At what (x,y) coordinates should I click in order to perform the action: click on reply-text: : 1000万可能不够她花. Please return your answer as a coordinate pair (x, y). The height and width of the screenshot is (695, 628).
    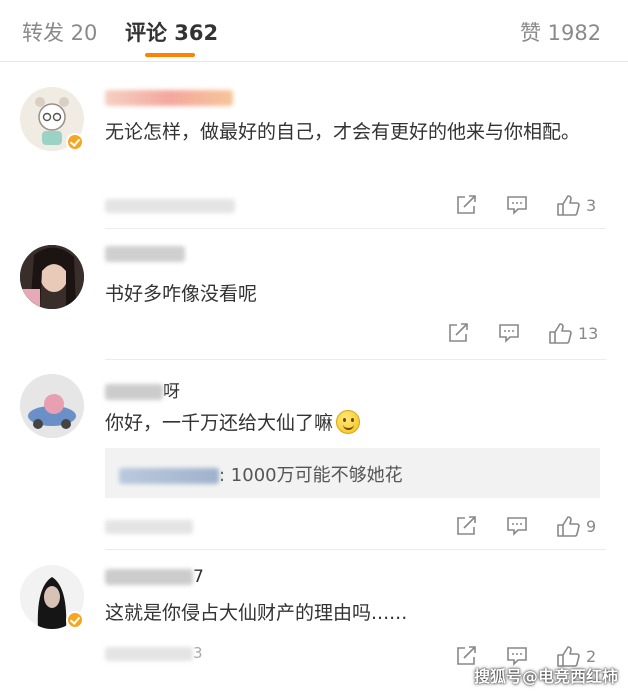
    Looking at the image, I should click on (311, 475).